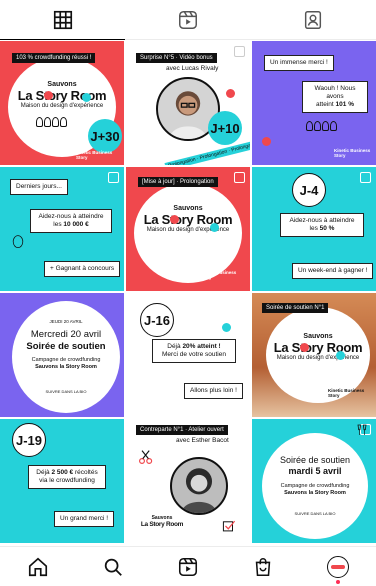  What do you see at coordinates (105, 136) in the screenshot?
I see `countdown-badge: J+30` at bounding box center [105, 136].